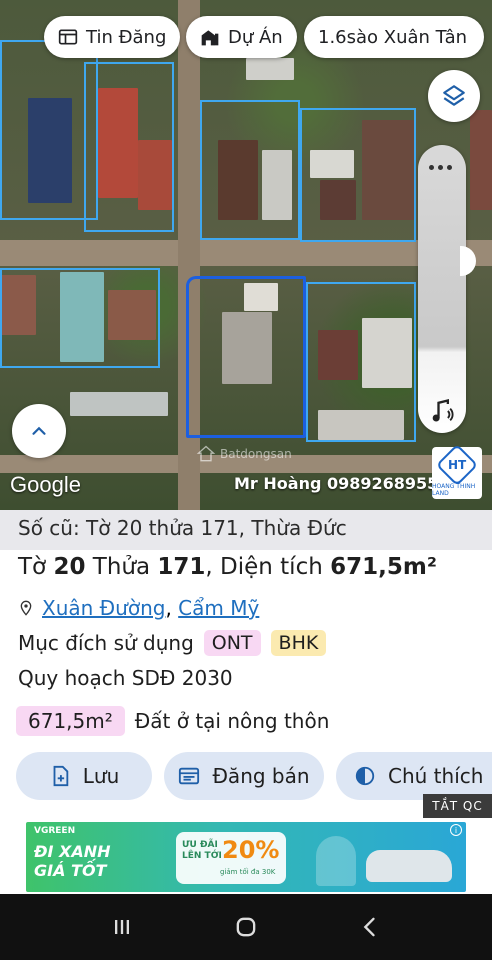 This screenshot has height=960, width=492. I want to click on district-link: Cẩm Mỹ, so click(218, 608).